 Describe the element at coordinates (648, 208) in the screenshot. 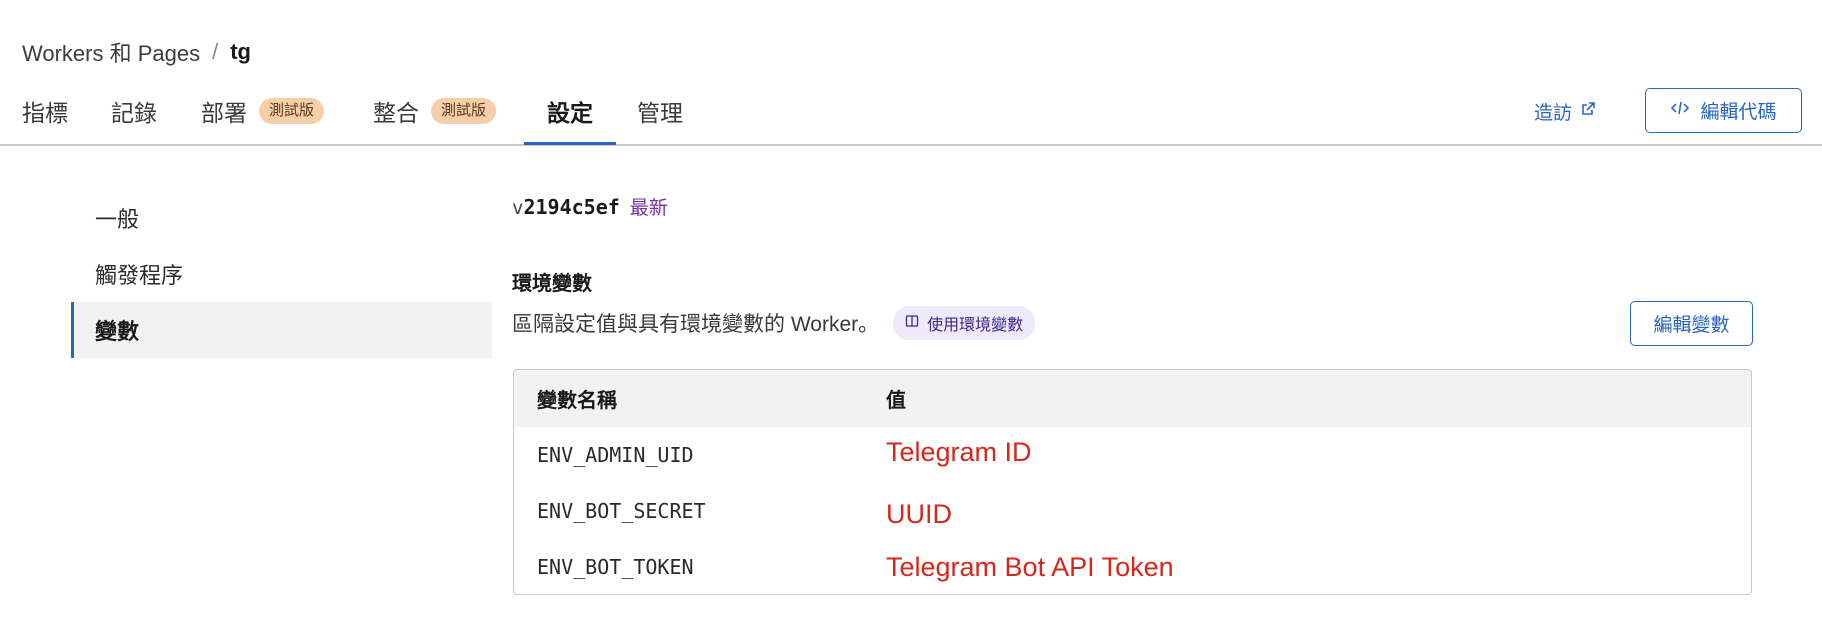

I see `latest-tag: 最新` at that location.